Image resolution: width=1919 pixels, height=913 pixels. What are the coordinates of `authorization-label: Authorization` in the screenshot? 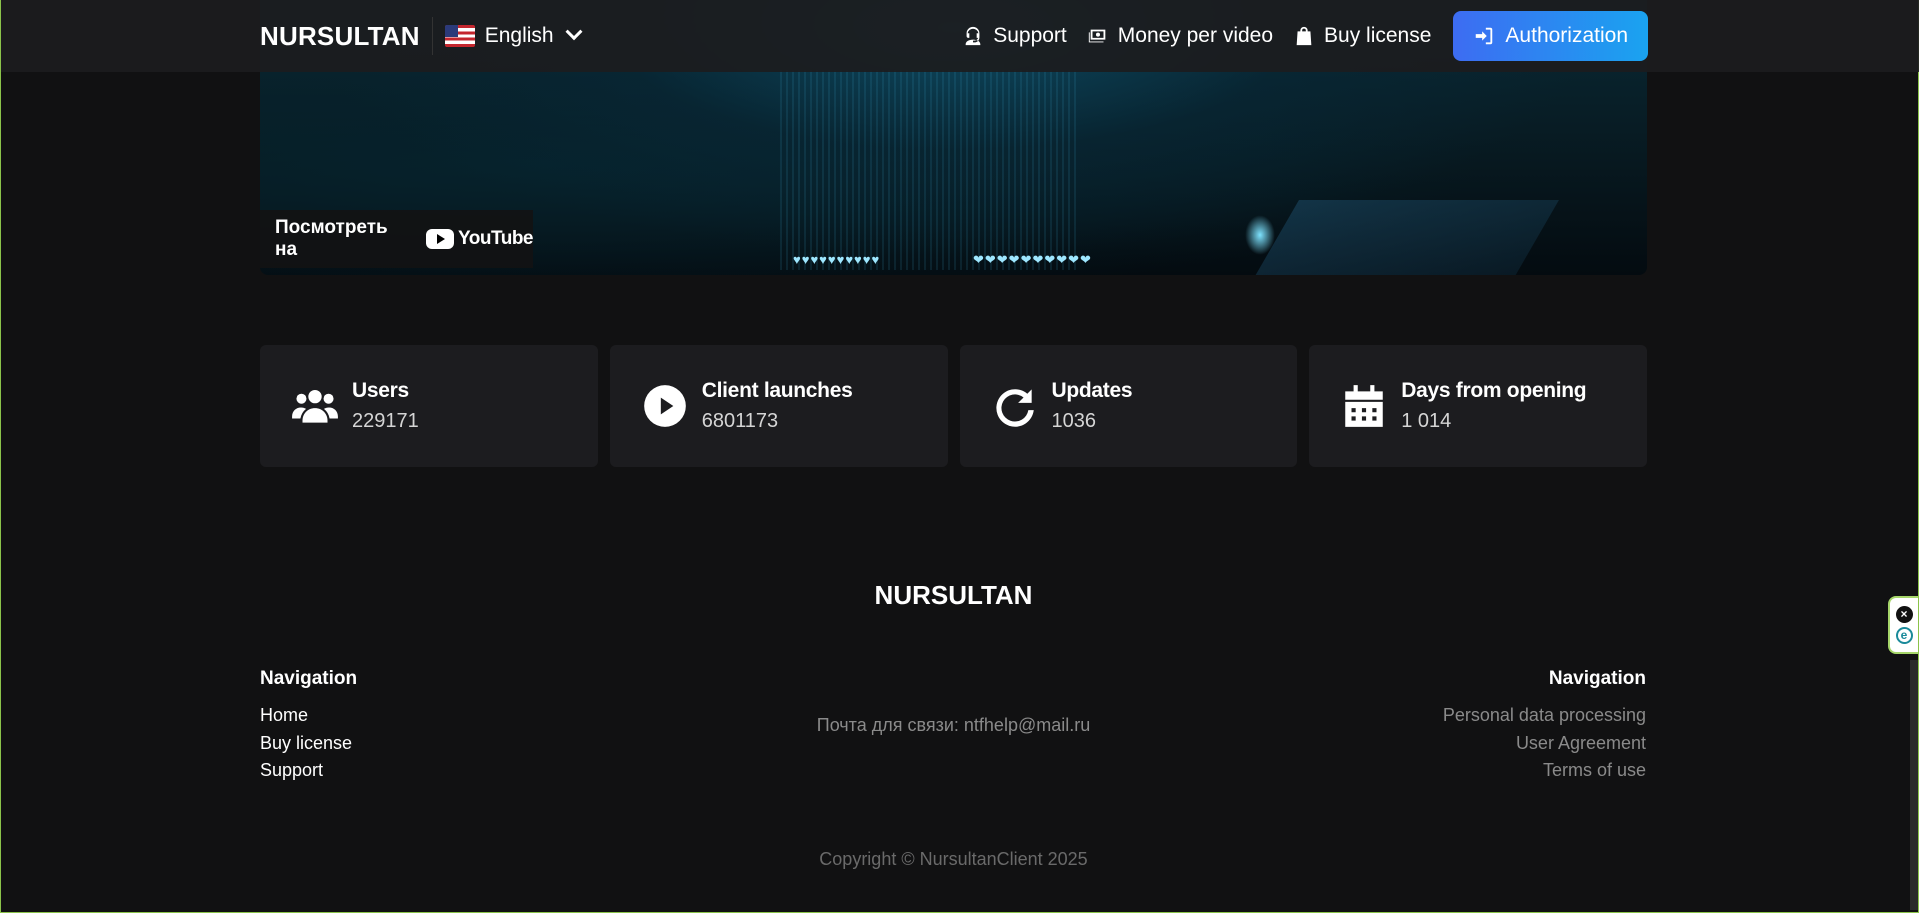 It's located at (1566, 35).